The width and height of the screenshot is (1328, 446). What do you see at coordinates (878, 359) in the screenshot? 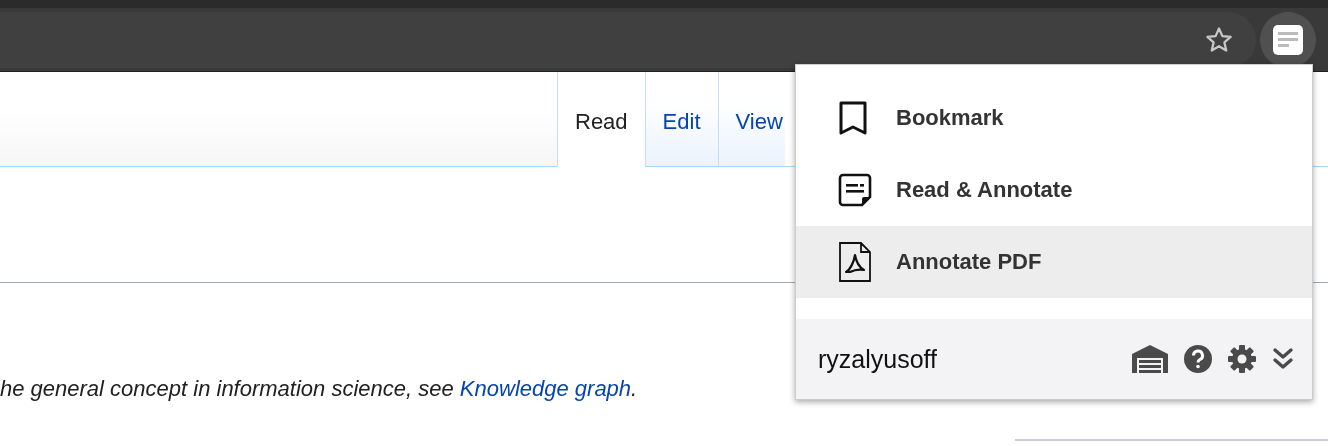
I see `username: ryzalyusoff` at bounding box center [878, 359].